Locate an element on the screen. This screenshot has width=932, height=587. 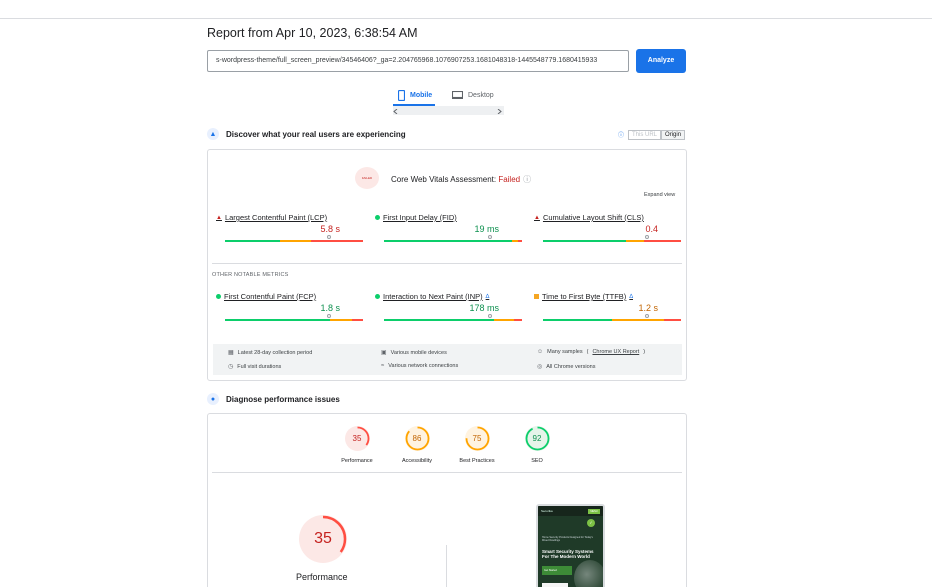
lab-data-heading: ● Diagnose performance issues is located at coordinates (273, 399).